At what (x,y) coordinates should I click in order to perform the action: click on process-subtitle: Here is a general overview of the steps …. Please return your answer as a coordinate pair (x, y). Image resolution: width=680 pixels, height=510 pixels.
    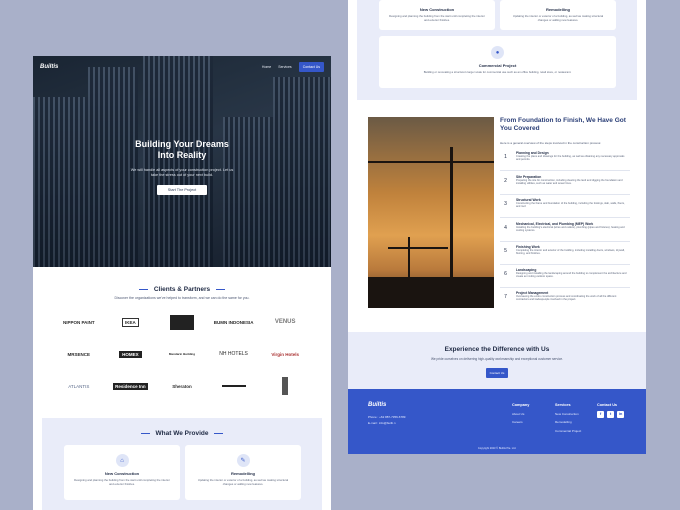
    Looking at the image, I should click on (551, 143).